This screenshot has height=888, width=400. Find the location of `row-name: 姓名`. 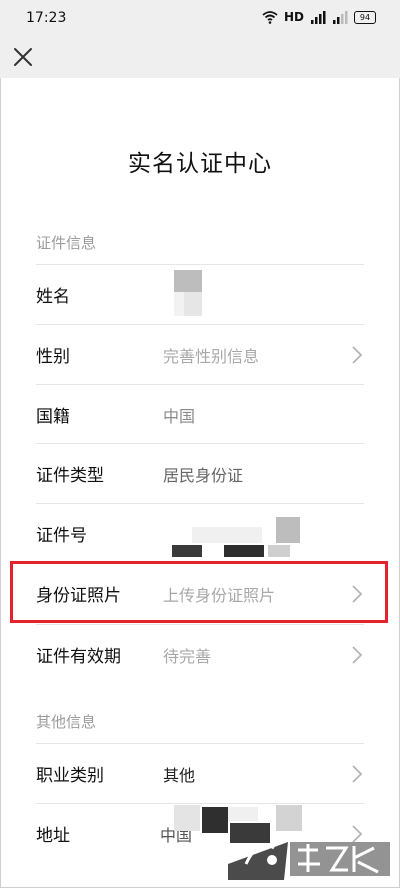

row-name: 姓名 is located at coordinates (200, 294).